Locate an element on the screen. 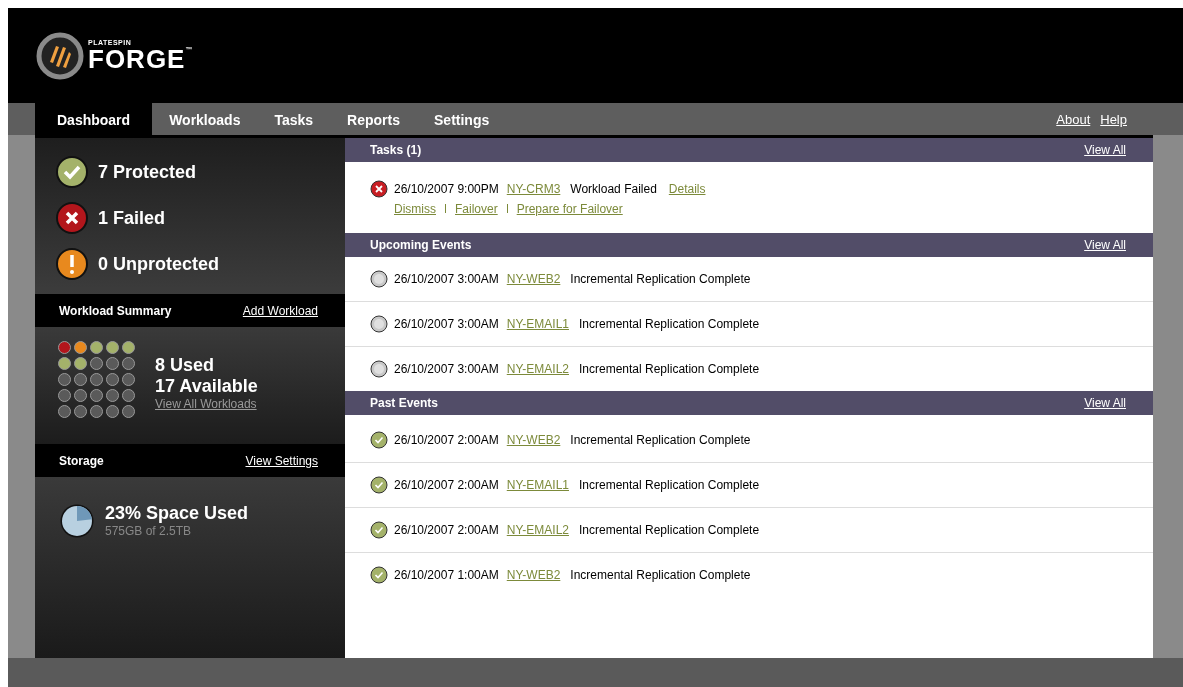 This screenshot has height=687, width=1183. task-action-link: Failover is located at coordinates (476, 208).